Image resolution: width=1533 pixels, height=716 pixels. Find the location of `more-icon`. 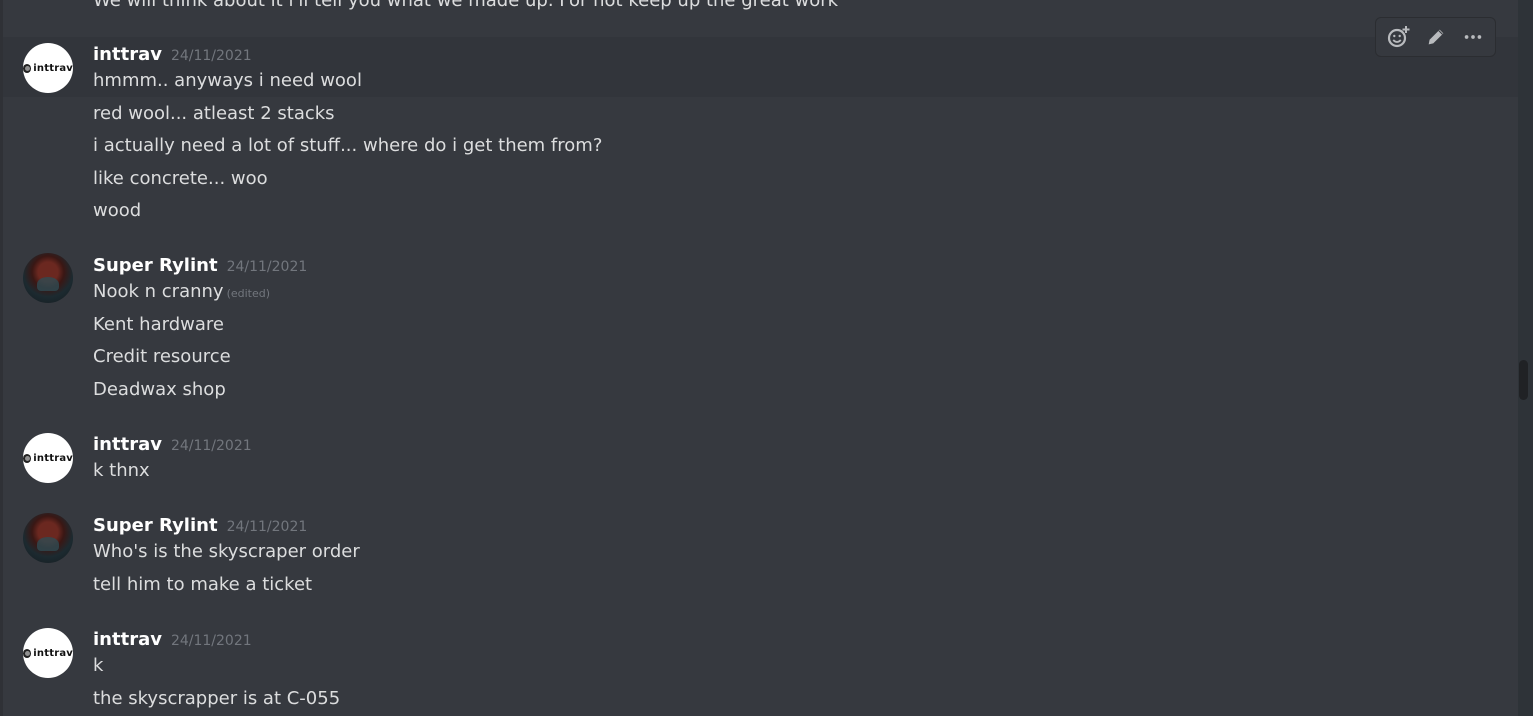

more-icon is located at coordinates (1472, 37).